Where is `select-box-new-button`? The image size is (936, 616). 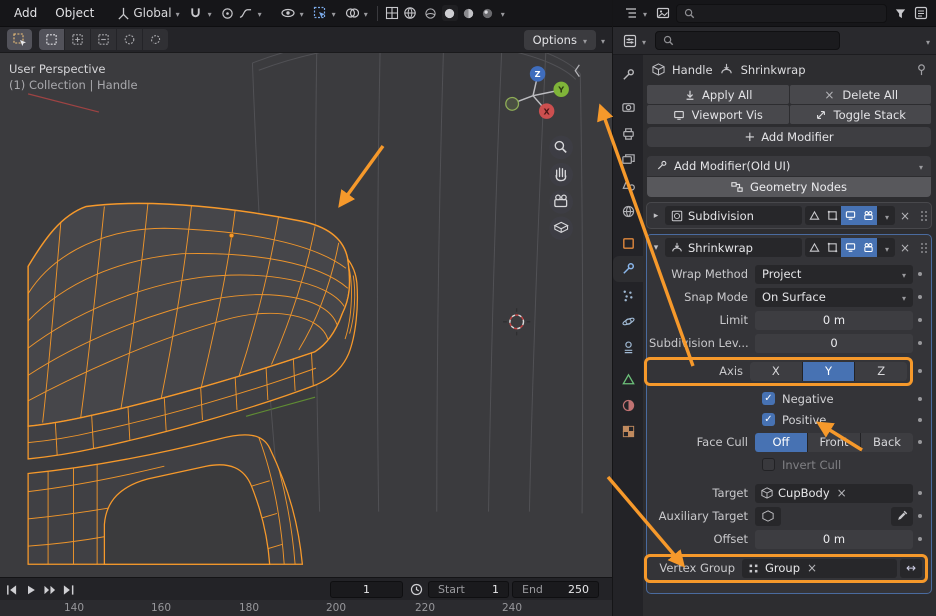 select-box-new-button is located at coordinates (51, 39).